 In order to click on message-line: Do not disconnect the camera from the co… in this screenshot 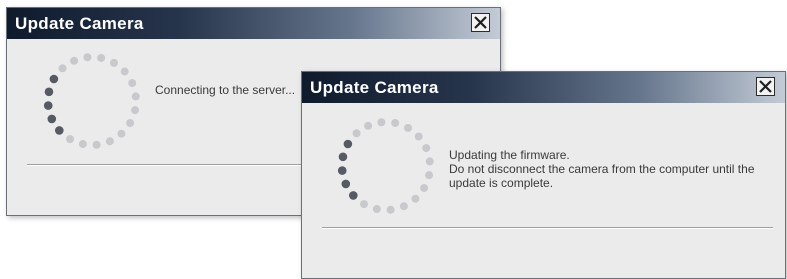, I will do `click(602, 169)`.